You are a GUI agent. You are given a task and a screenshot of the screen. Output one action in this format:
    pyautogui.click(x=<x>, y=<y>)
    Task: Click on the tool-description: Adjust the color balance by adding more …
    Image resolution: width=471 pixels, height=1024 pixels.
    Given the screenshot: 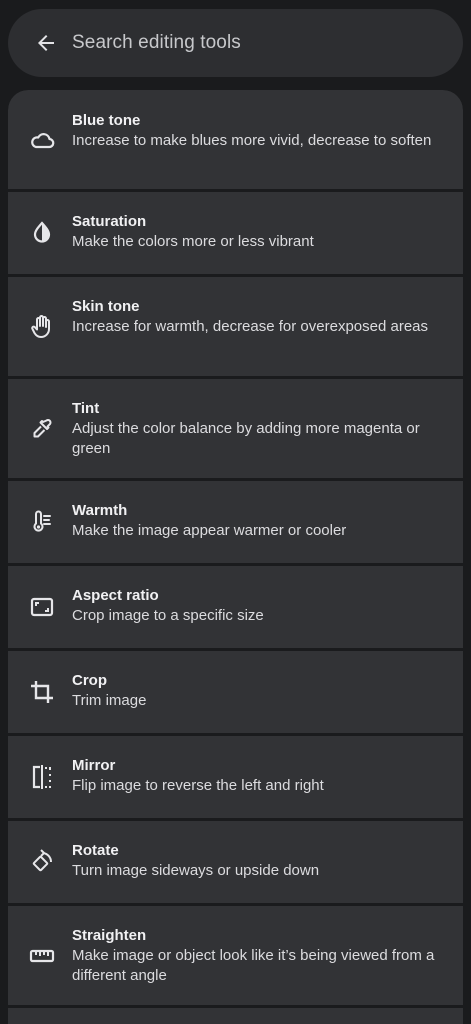 What is the action you would take?
    pyautogui.click(x=246, y=438)
    